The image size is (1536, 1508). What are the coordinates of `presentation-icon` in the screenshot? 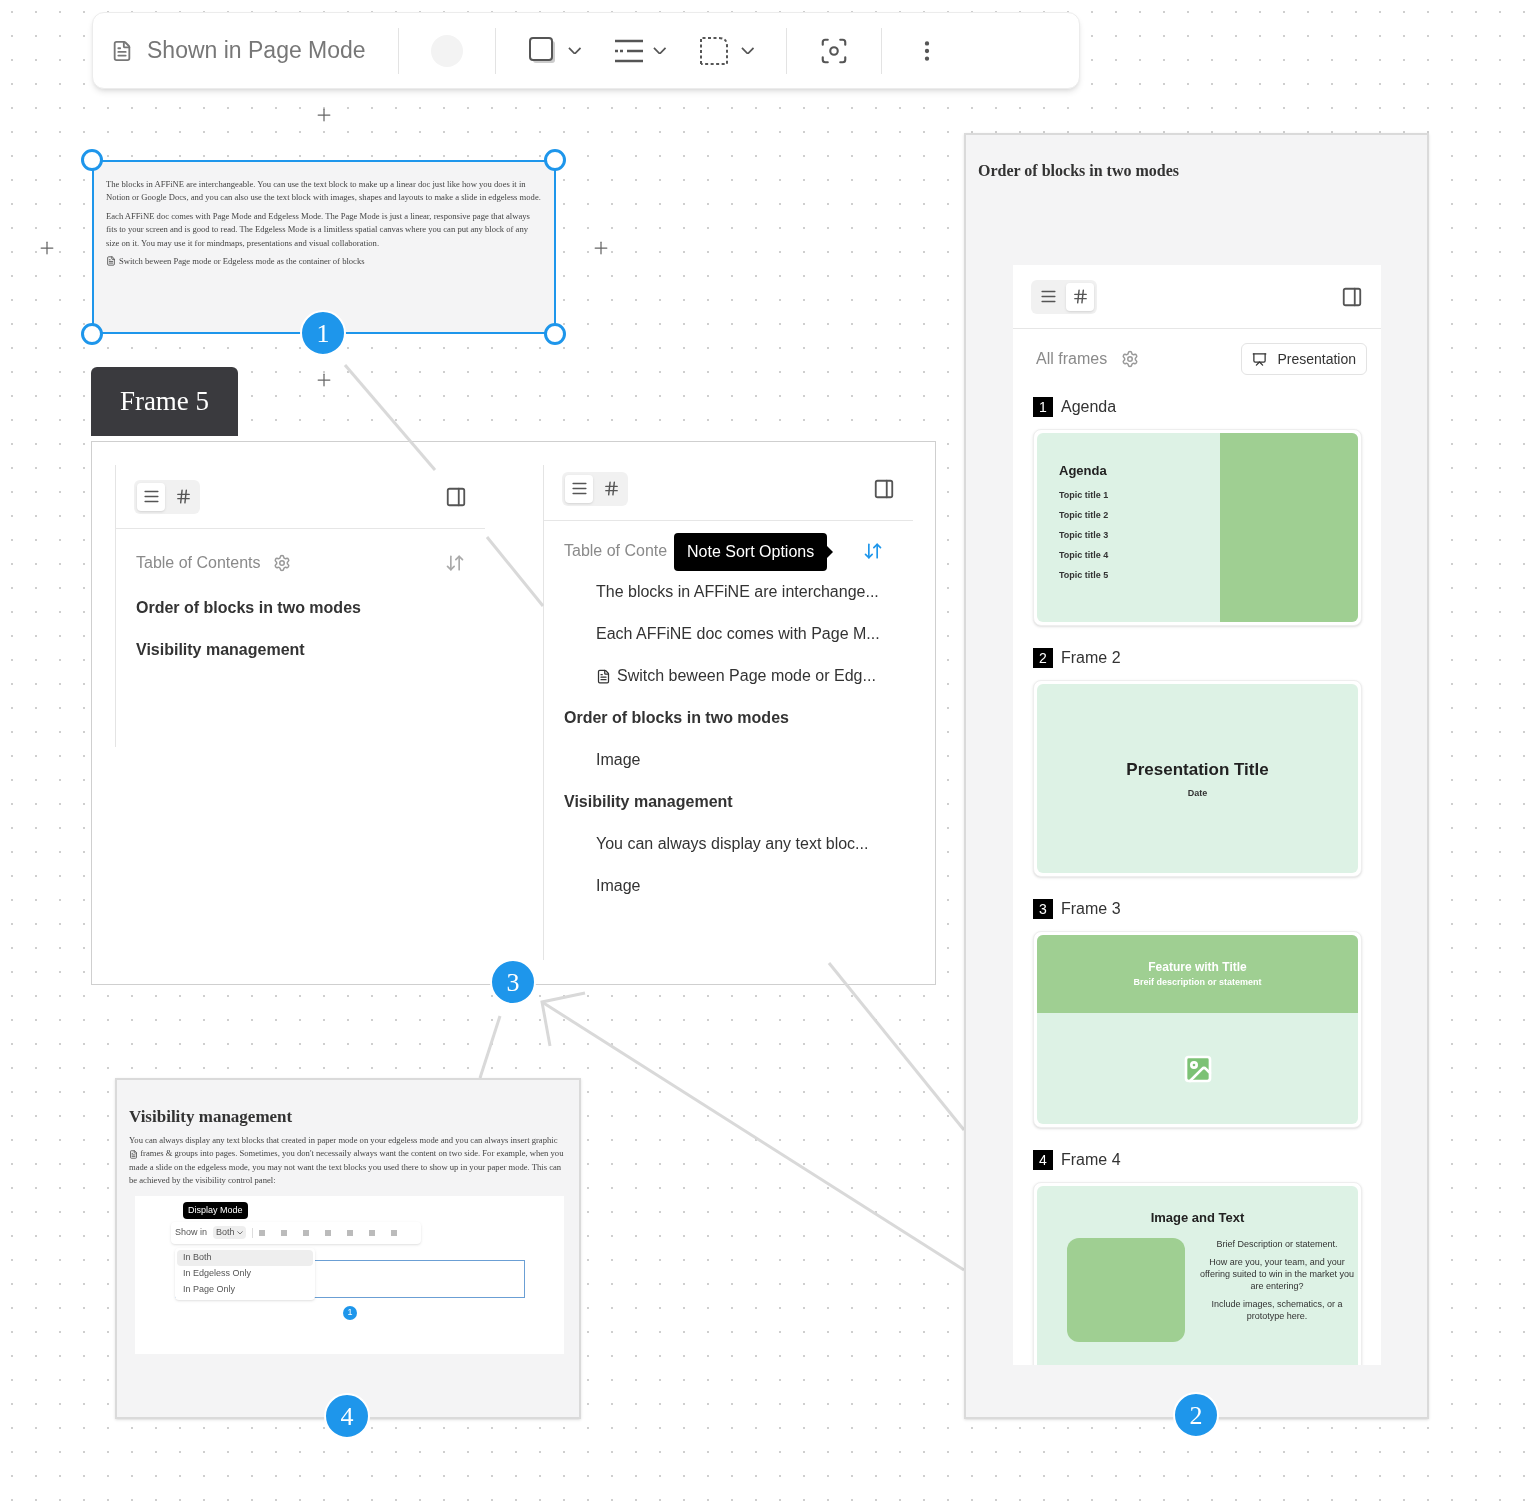 It's located at (1260, 359).